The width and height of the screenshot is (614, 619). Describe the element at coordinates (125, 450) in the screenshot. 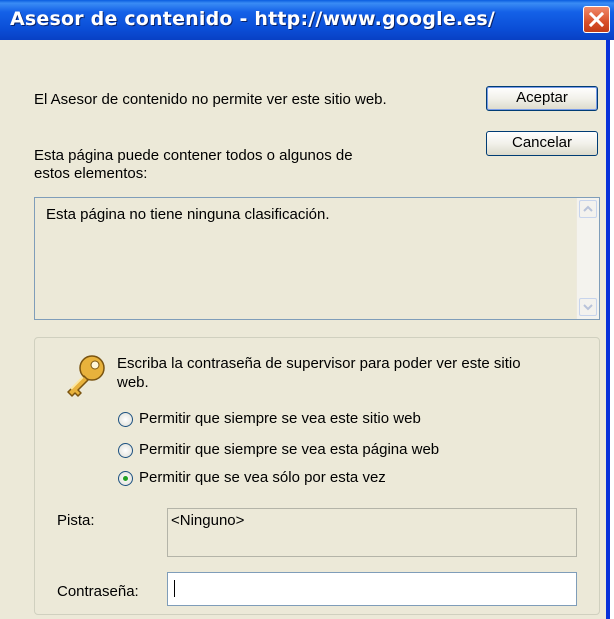

I see `radio-always-page` at that location.